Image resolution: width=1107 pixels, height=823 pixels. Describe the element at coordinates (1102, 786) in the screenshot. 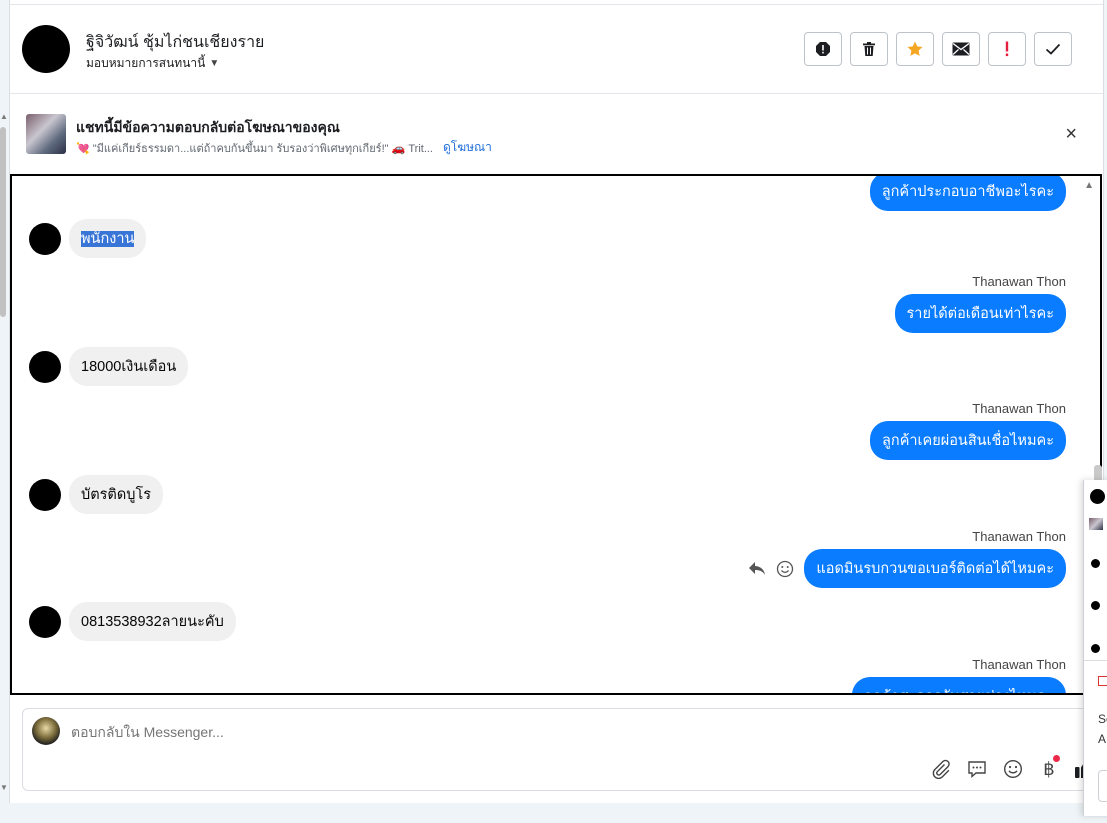

I see `popup-button` at that location.